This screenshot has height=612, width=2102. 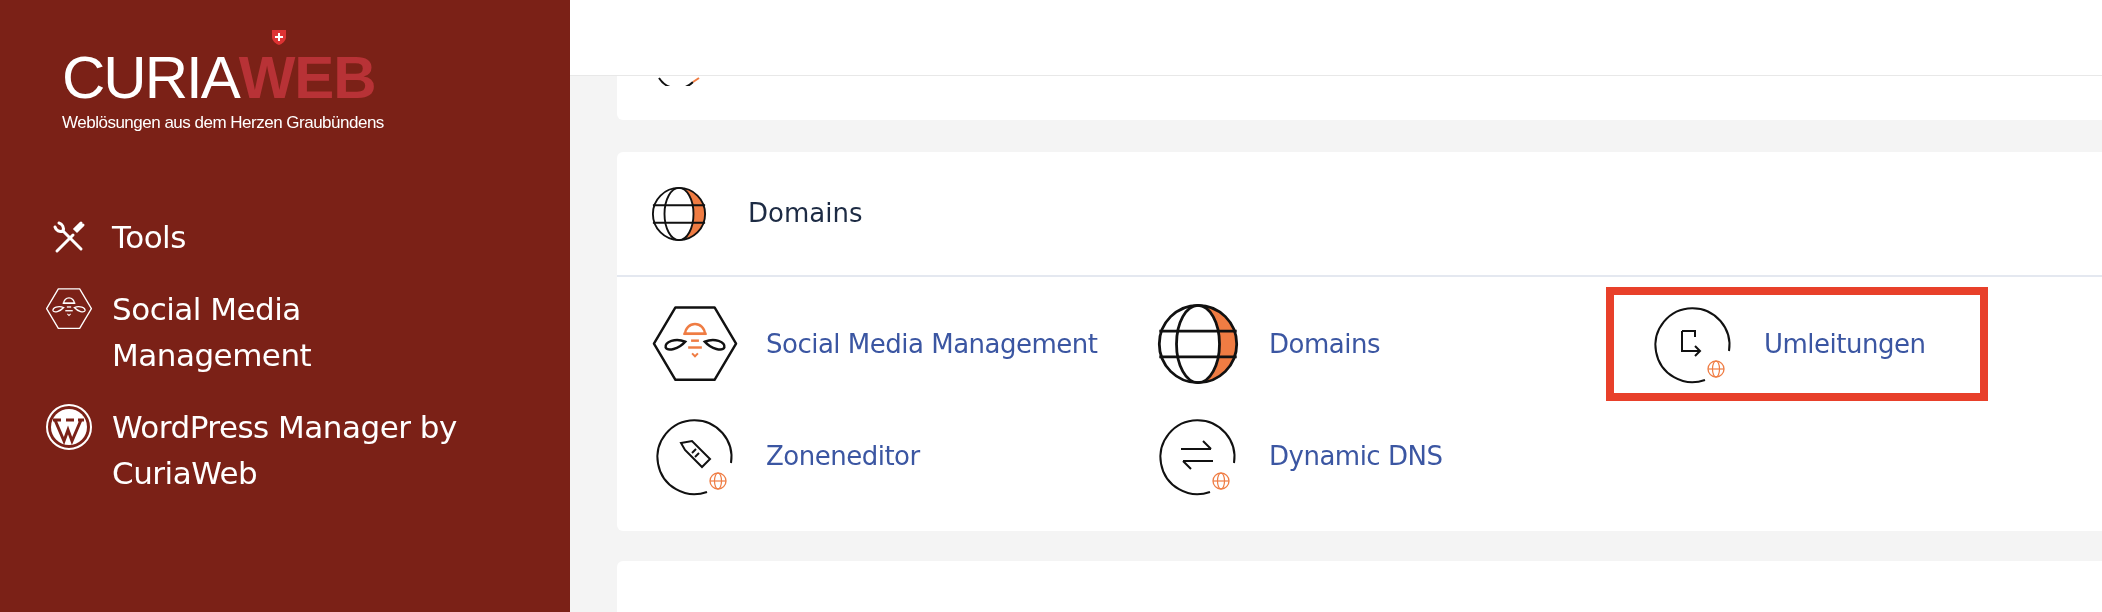 What do you see at coordinates (307, 78) in the screenshot?
I see `brand-name-accent: WEB` at bounding box center [307, 78].